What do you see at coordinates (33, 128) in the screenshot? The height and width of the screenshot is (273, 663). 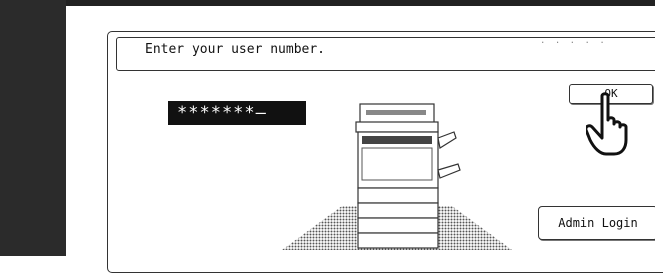 I see `left-side-bar` at bounding box center [33, 128].